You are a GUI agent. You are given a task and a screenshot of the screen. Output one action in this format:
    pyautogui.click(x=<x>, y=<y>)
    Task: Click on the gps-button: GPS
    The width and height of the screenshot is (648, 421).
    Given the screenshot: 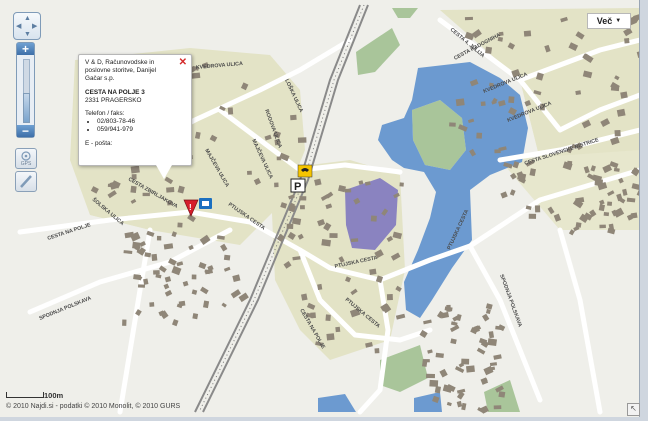 What is the action you would take?
    pyautogui.click(x=26, y=158)
    